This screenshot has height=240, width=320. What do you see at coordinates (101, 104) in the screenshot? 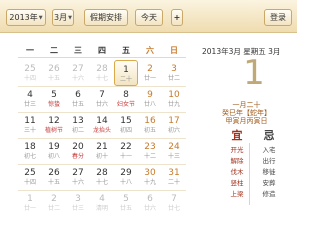
I see `lunar-day: 廿六` at bounding box center [101, 104].